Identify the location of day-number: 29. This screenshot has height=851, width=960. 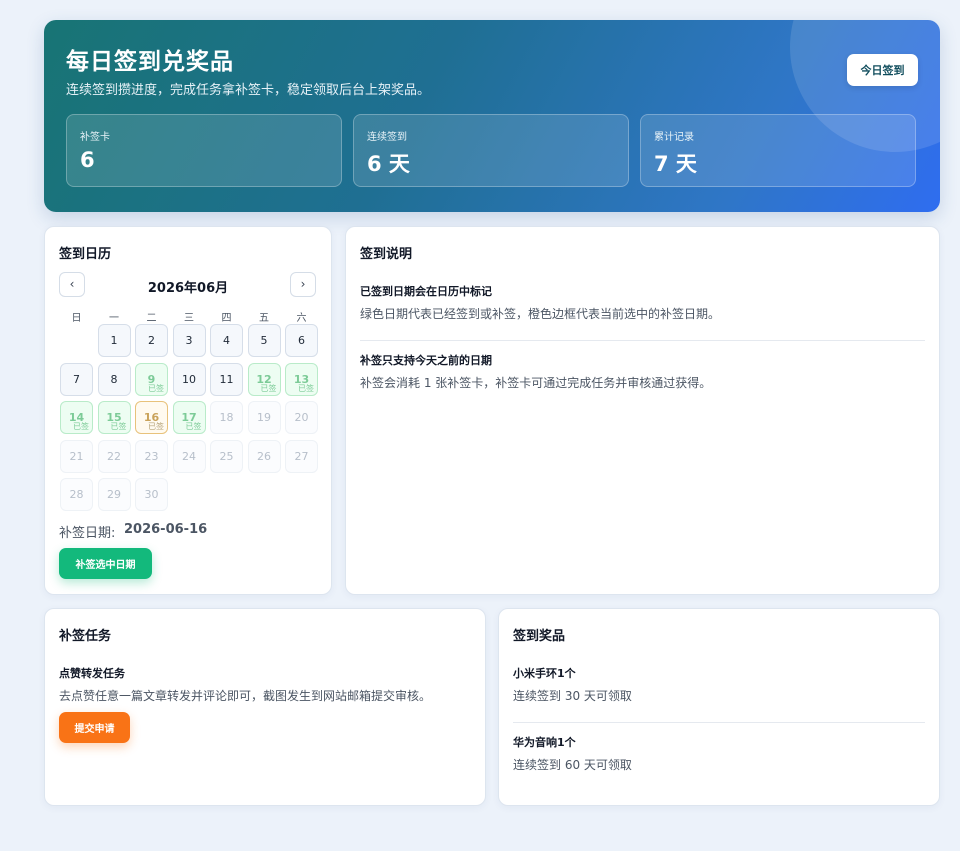
(114, 494).